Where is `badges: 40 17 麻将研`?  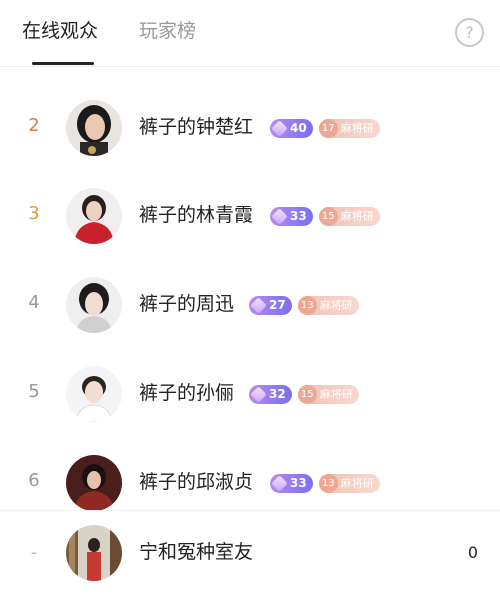
badges: 40 17 麻将研 is located at coordinates (325, 128).